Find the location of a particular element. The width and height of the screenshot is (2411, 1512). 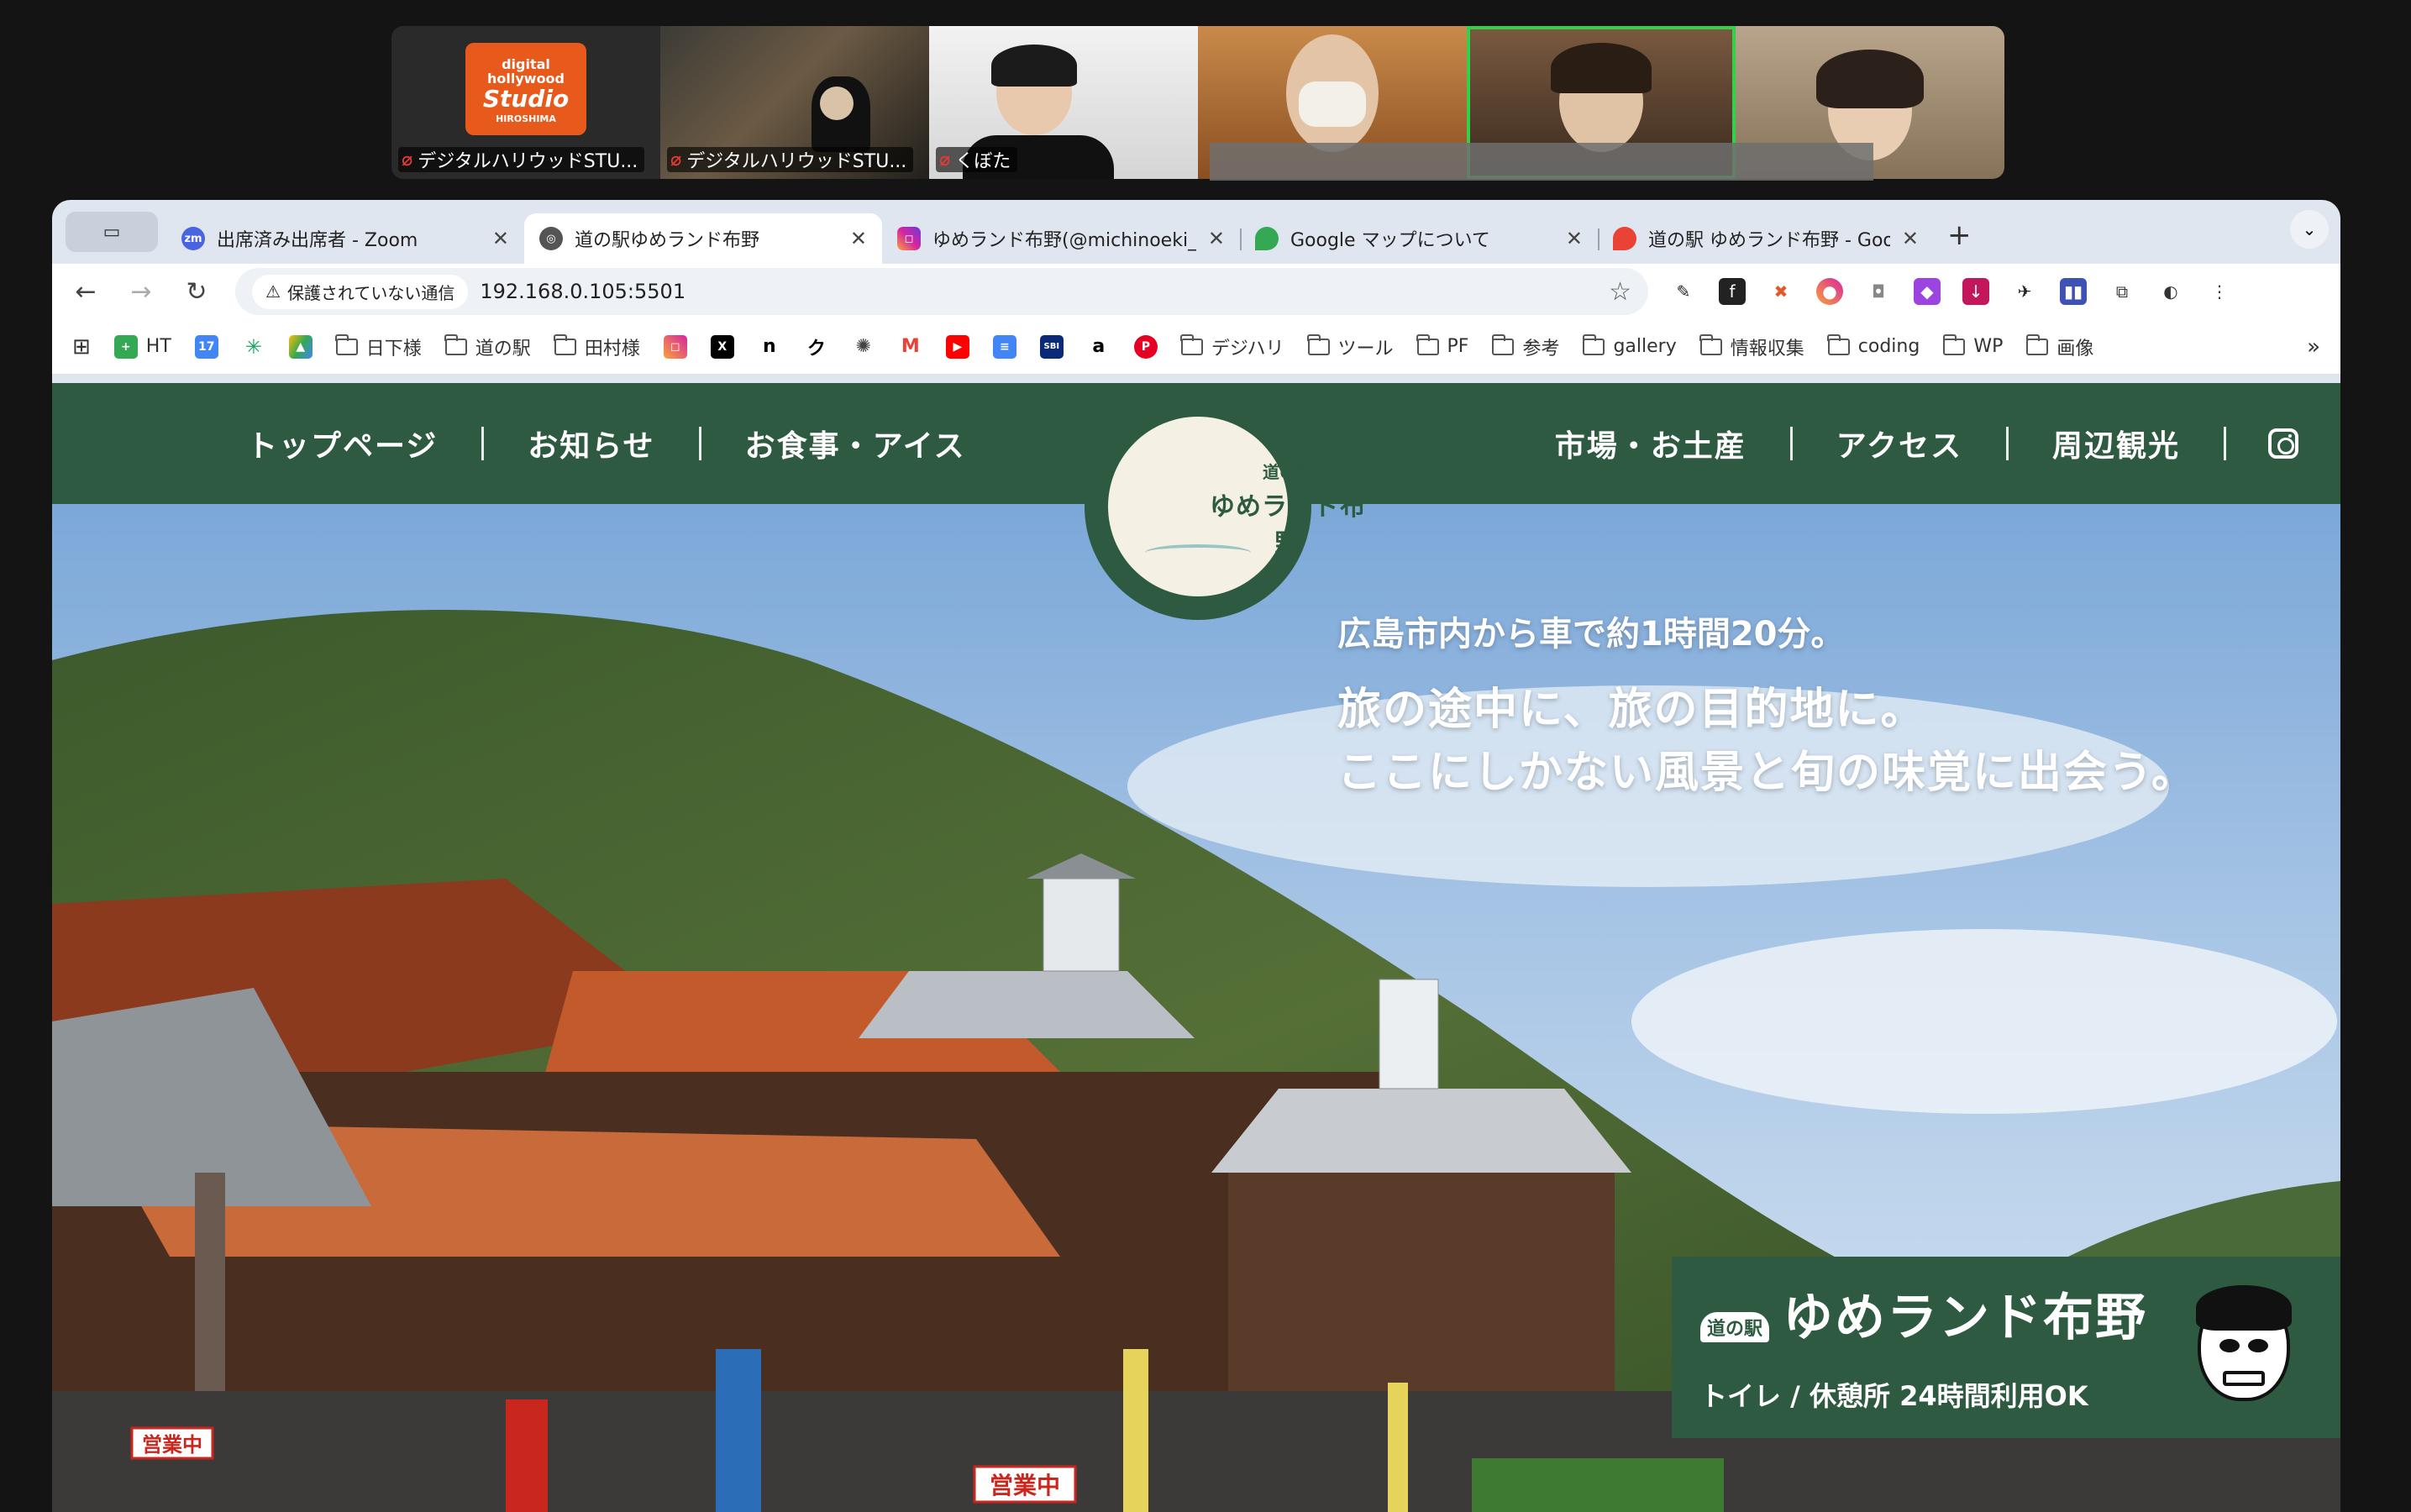

profile-icon: ◐ is located at coordinates (2170, 291).